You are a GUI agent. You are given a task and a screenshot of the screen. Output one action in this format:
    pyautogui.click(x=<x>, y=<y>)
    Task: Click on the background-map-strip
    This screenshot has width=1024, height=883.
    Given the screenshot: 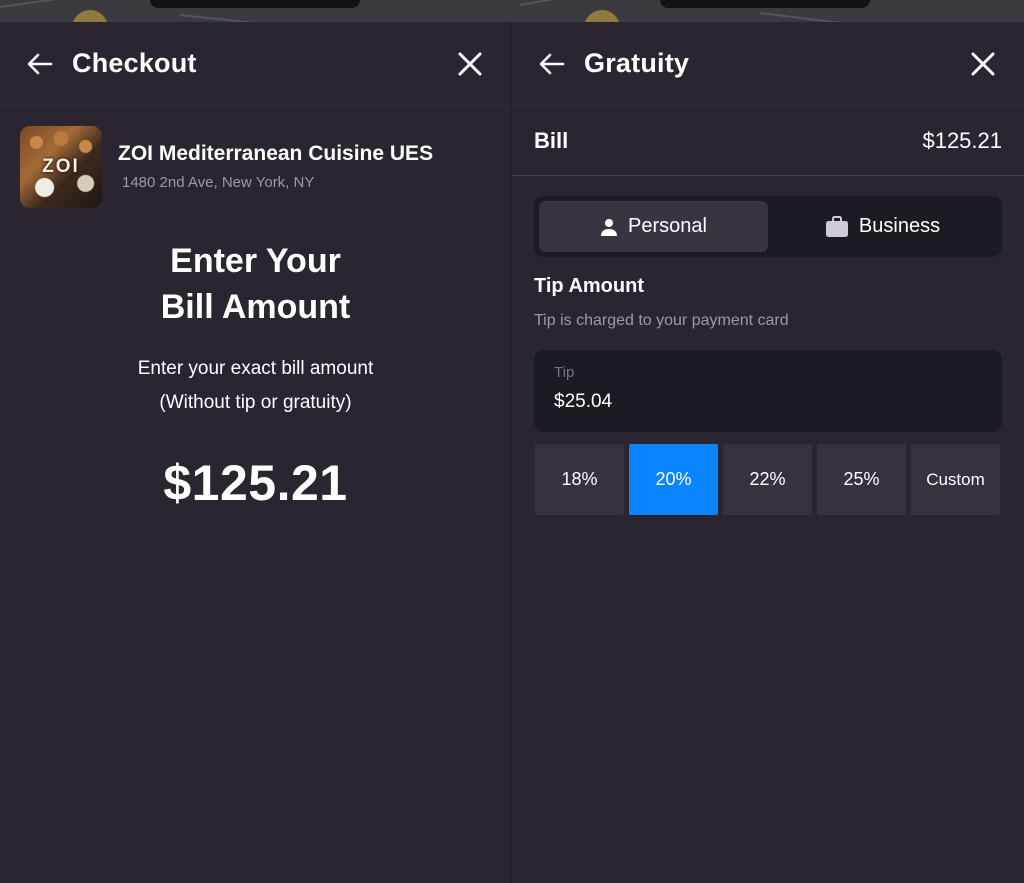 What is the action you would take?
    pyautogui.click(x=512, y=11)
    